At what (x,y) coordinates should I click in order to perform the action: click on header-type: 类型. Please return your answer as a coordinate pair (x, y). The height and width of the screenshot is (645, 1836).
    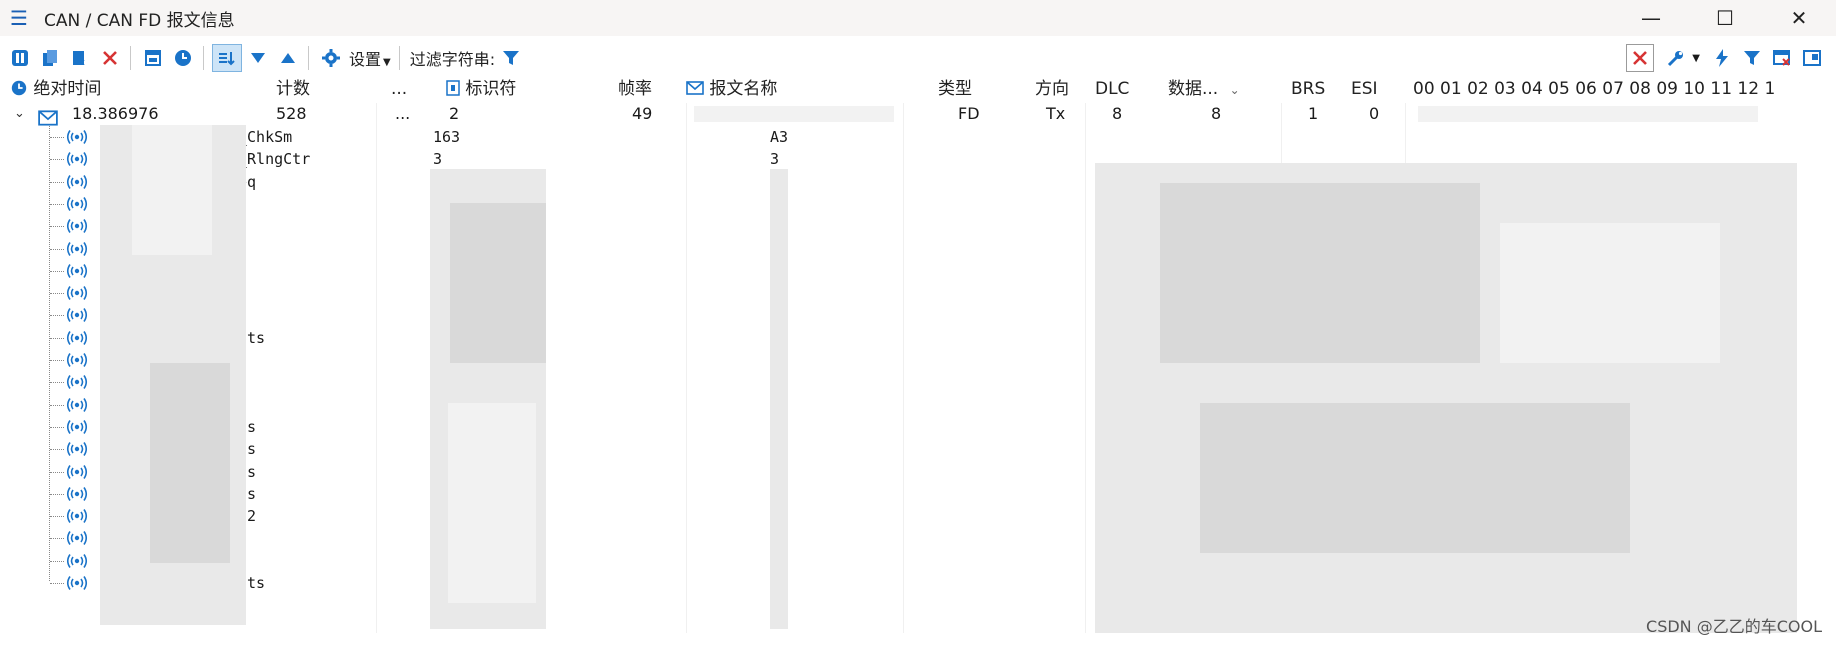
    Looking at the image, I should click on (955, 90).